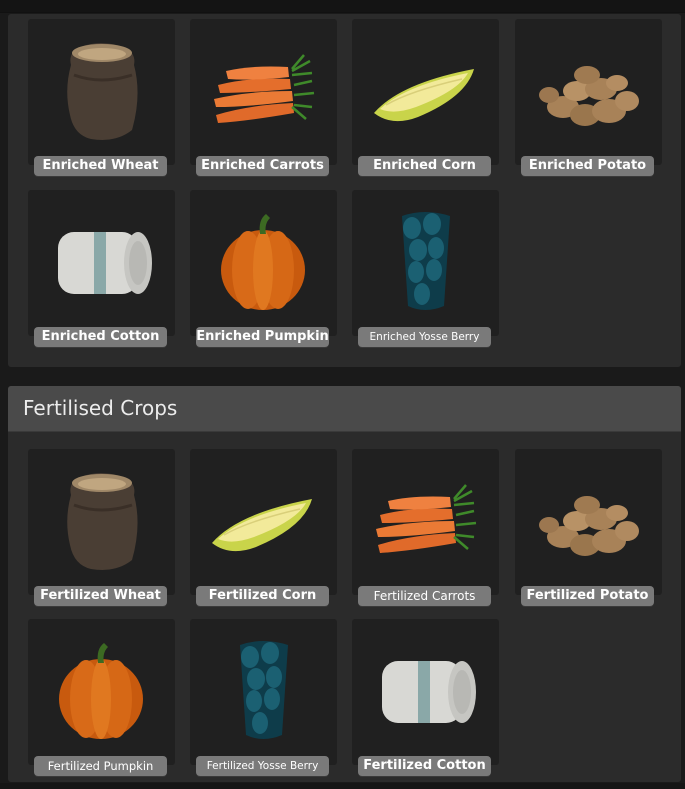  I want to click on bottom-scroll-edge, so click(342, 786).